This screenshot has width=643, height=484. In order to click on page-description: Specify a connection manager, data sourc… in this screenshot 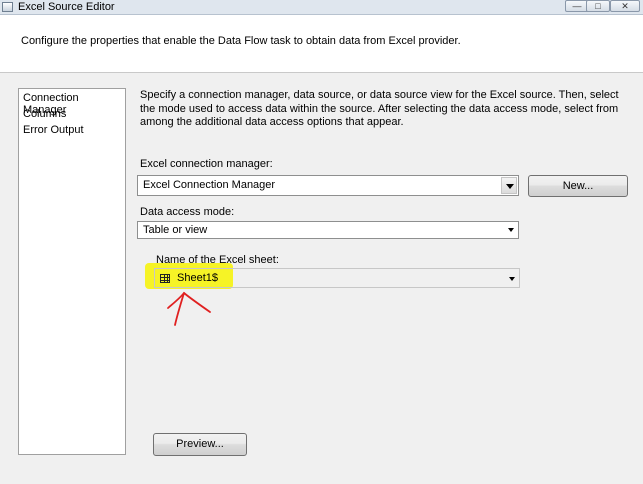, I will do `click(379, 108)`.